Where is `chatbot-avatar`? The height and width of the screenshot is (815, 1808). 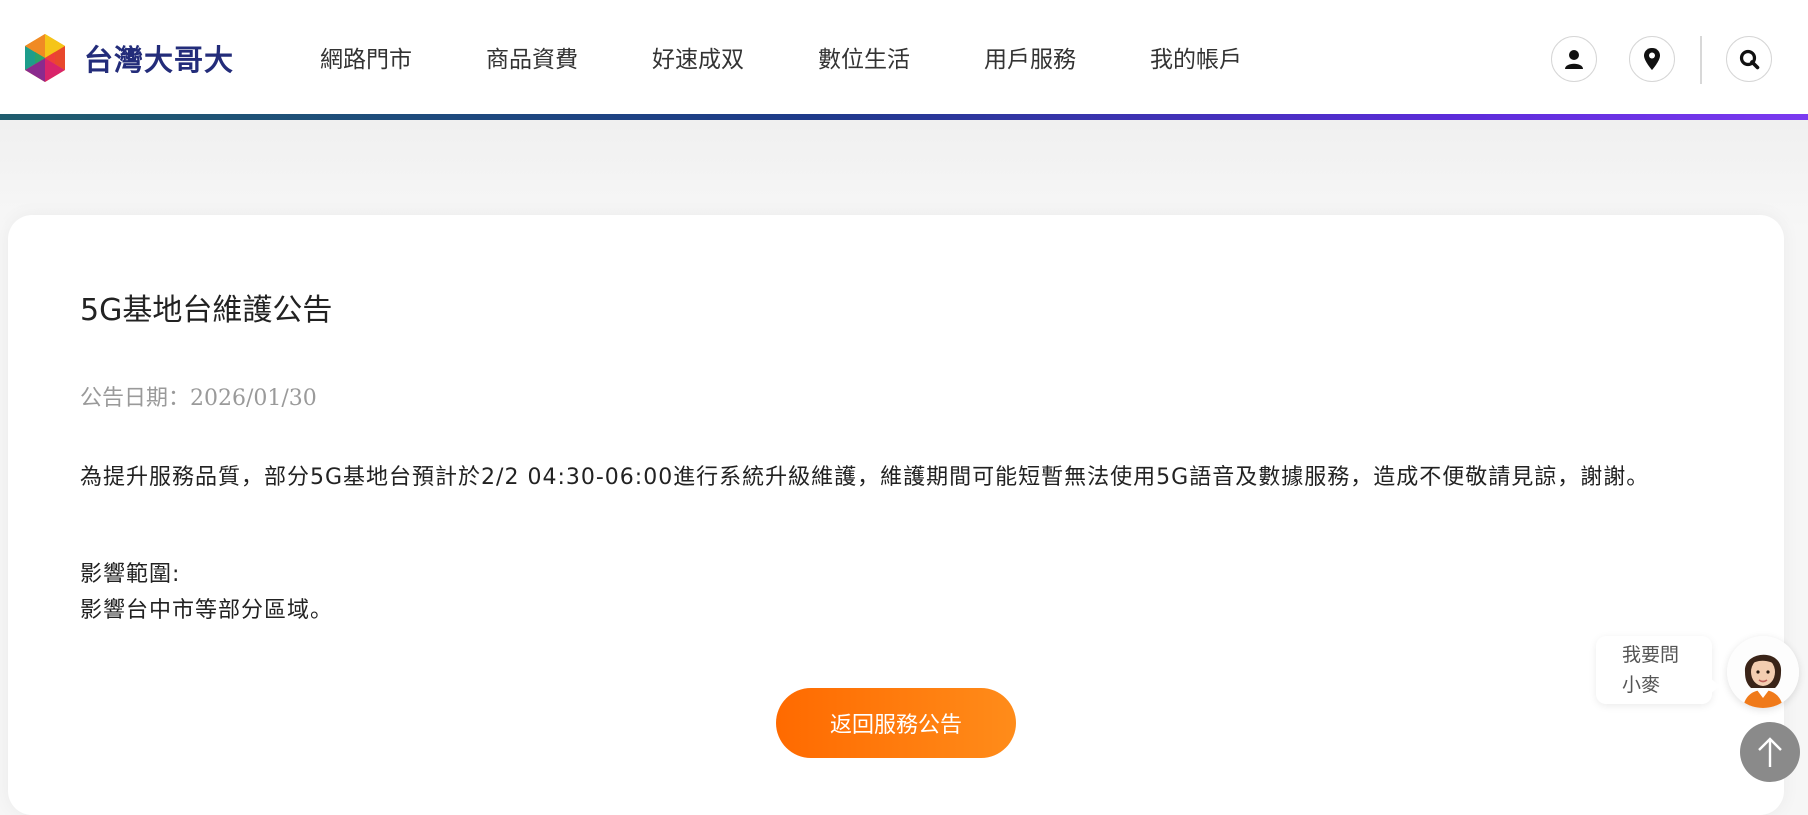 chatbot-avatar is located at coordinates (1763, 672).